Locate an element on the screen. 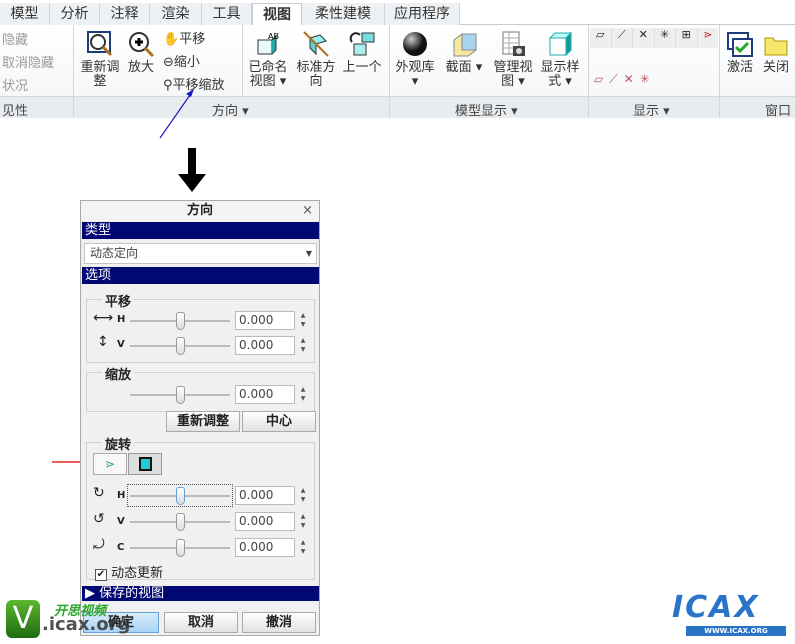  rot-c-slider is located at coordinates (180, 548).